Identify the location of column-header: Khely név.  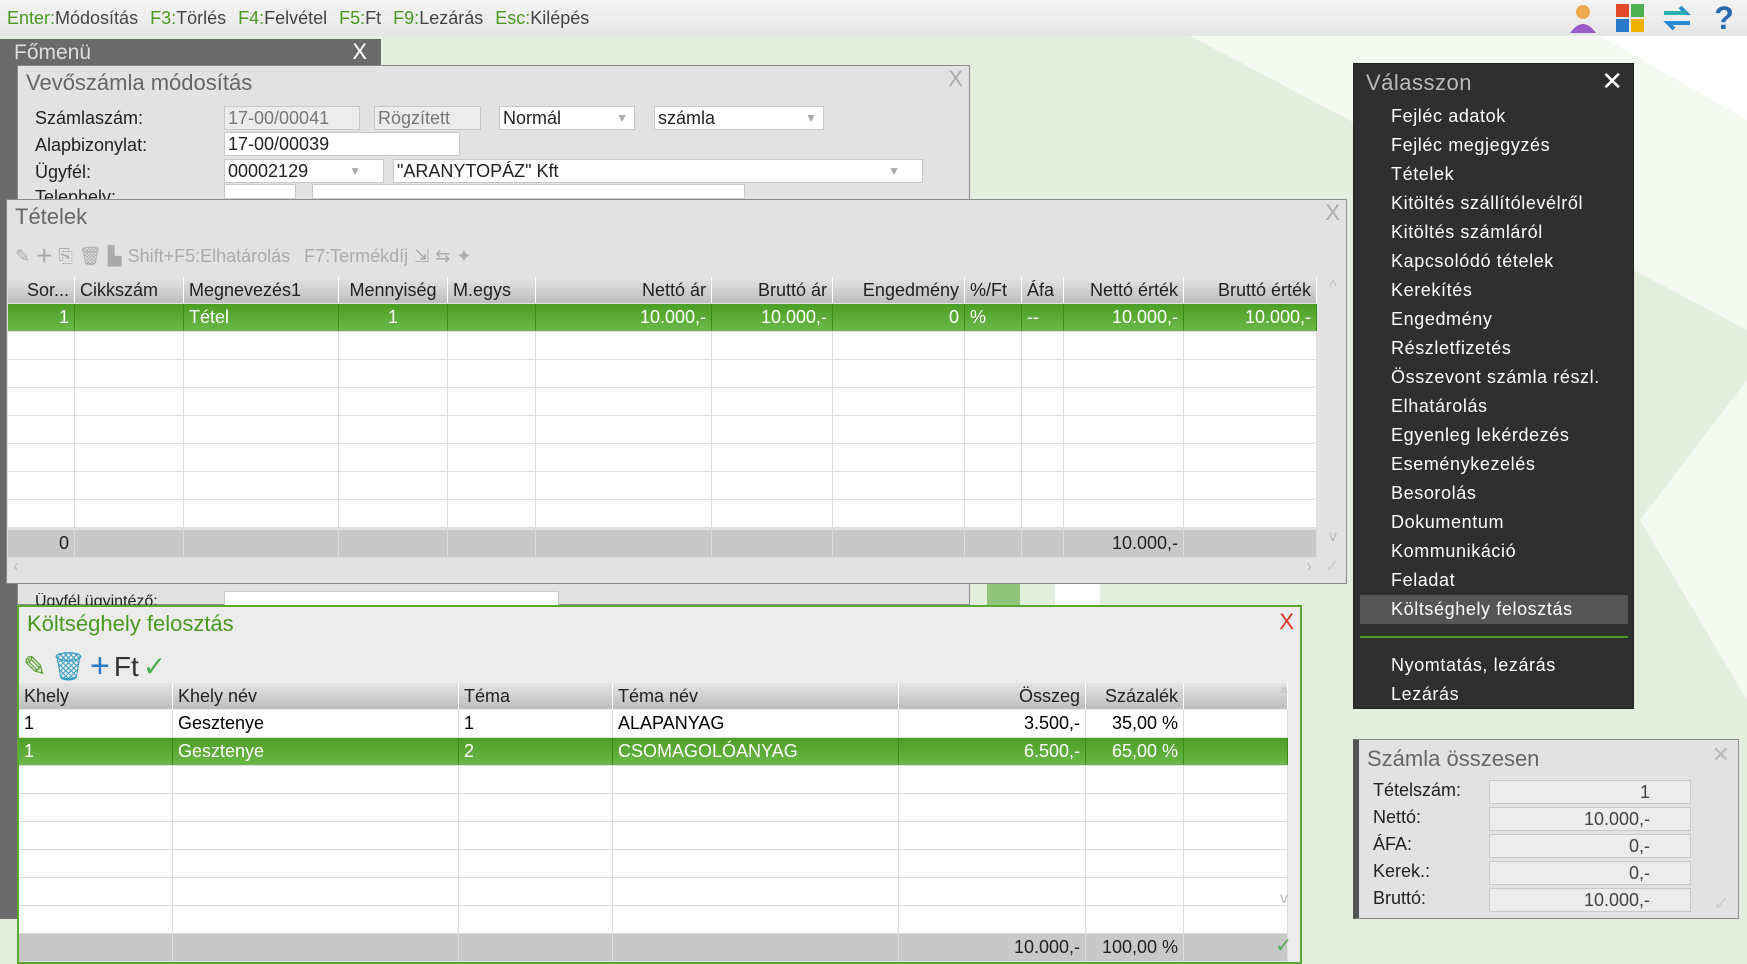
(316, 696).